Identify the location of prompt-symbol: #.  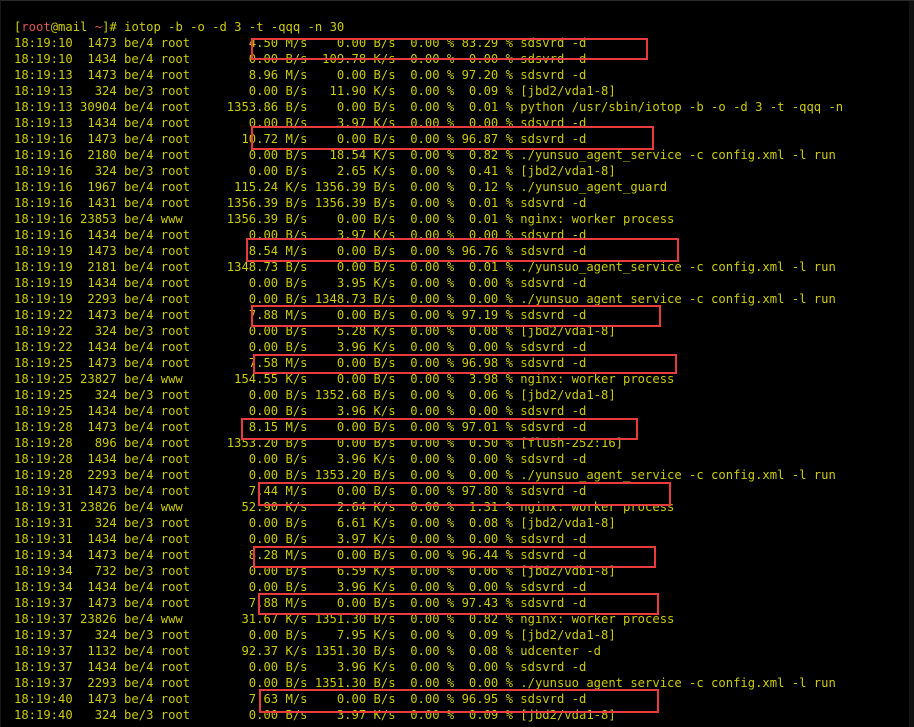
(113, 27).